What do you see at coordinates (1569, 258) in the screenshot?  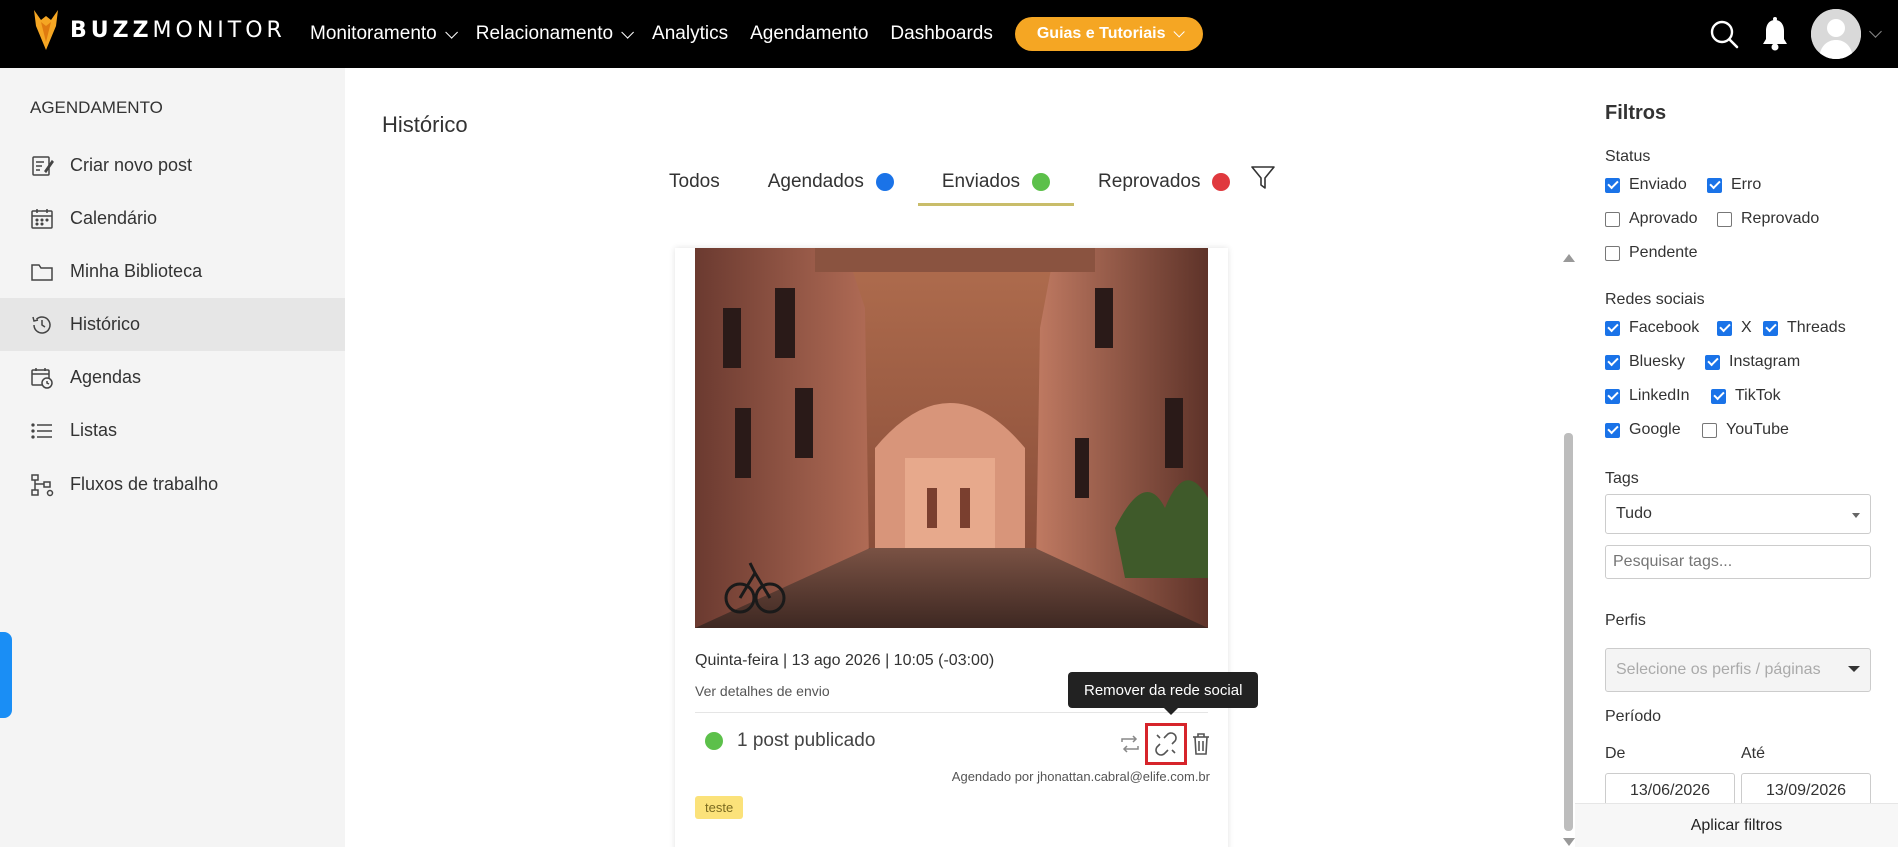 I see `scroll-up-arrow-icon` at bounding box center [1569, 258].